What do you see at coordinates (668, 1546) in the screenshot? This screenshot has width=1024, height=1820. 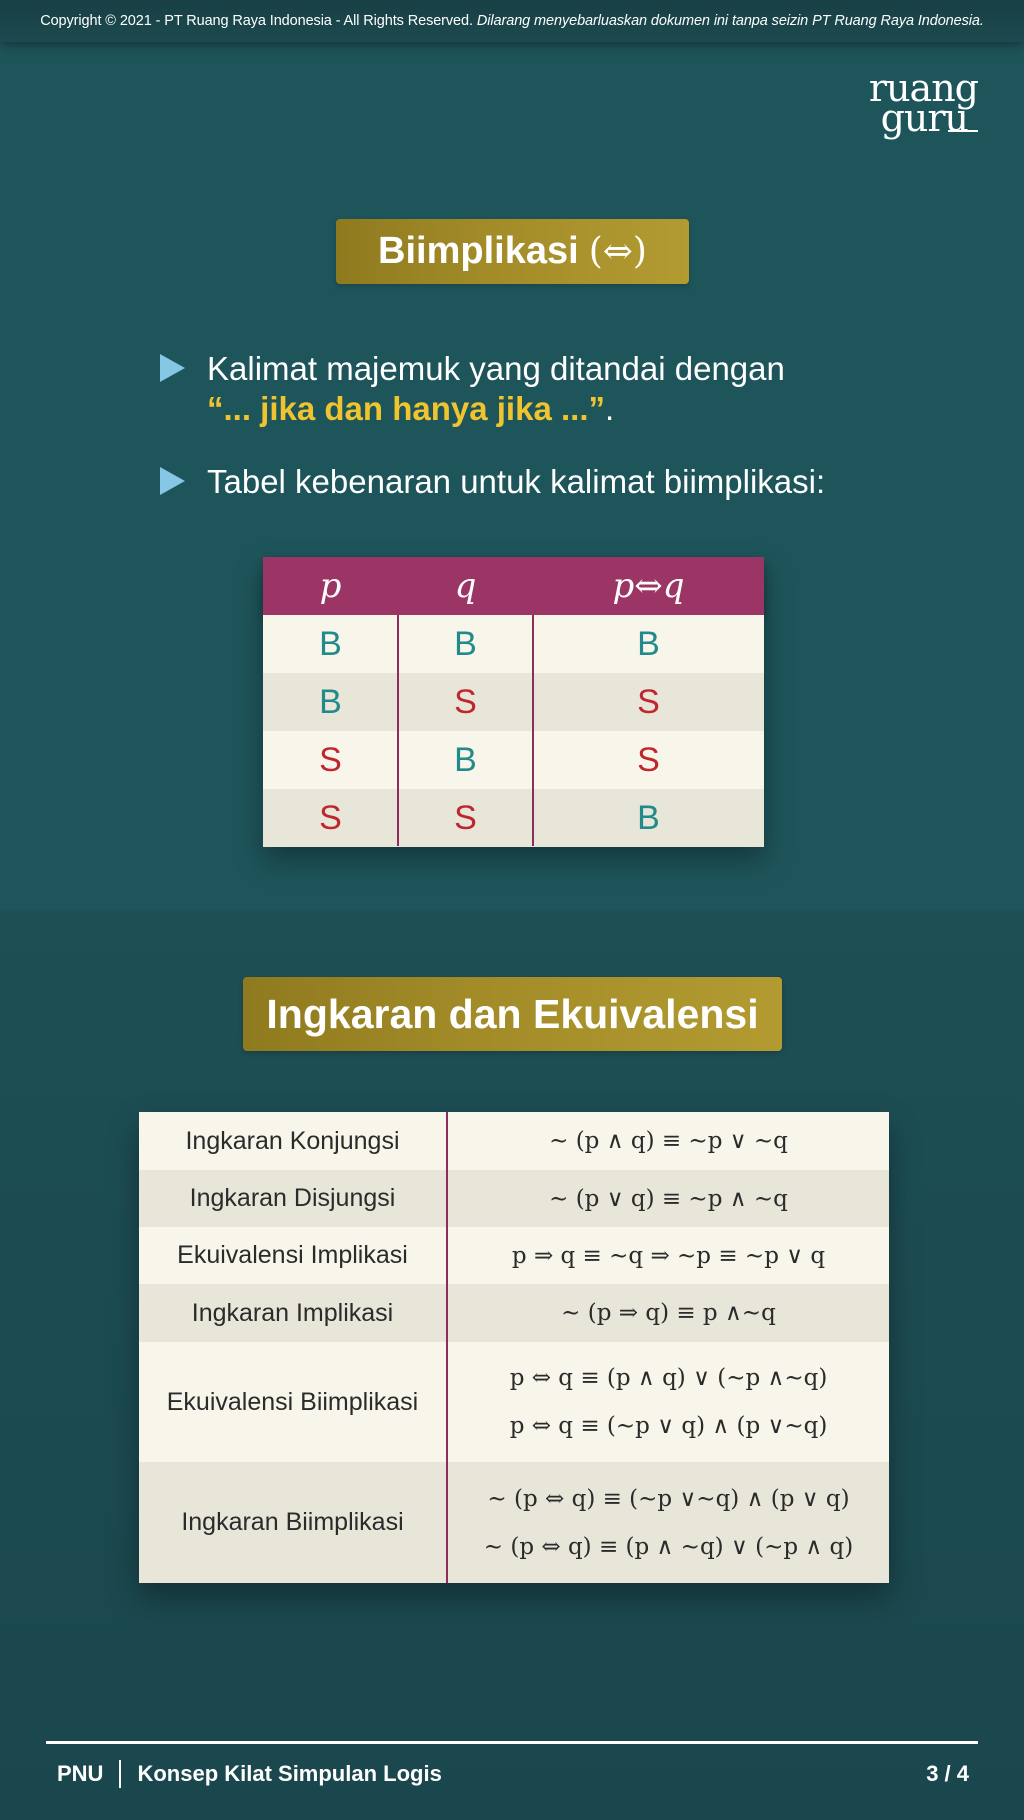 I see `equivalence-formula: ∼ (p ⇔ q) ≡ (p ∧ ∼q) ∨ (∼p ∧ q)` at bounding box center [668, 1546].